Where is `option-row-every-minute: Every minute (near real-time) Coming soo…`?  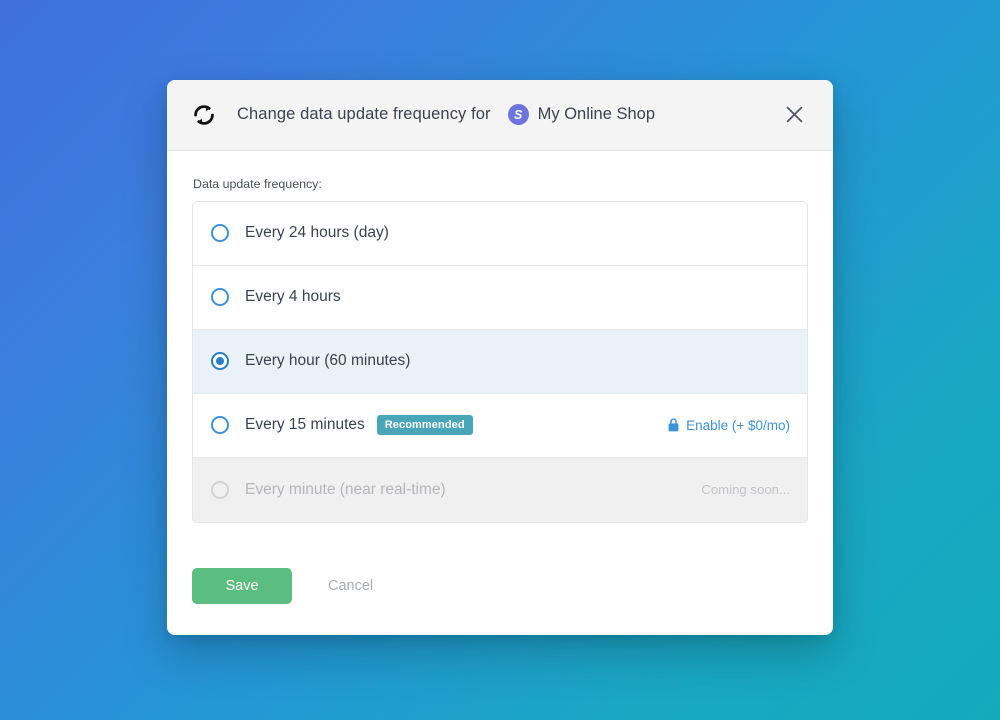
option-row-every-minute: Every minute (near real-time) Coming soo… is located at coordinates (500, 489).